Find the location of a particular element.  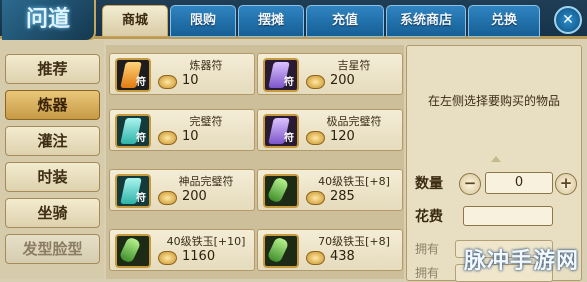

cost-label: 花费 is located at coordinates (429, 217).